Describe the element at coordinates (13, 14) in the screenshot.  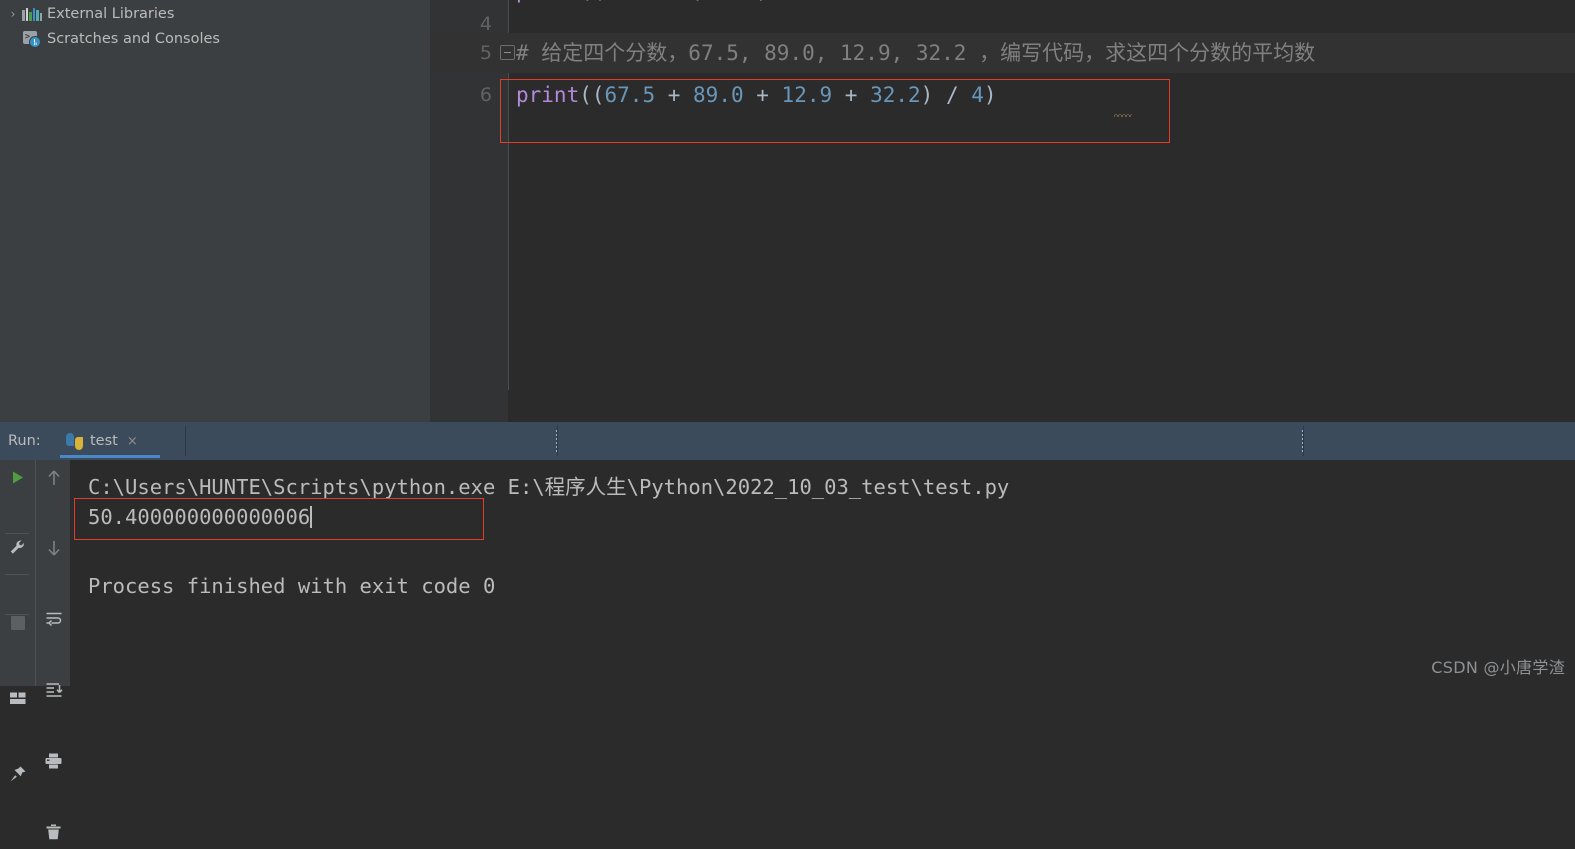
I see `chevron-right-icon: ›` at that location.